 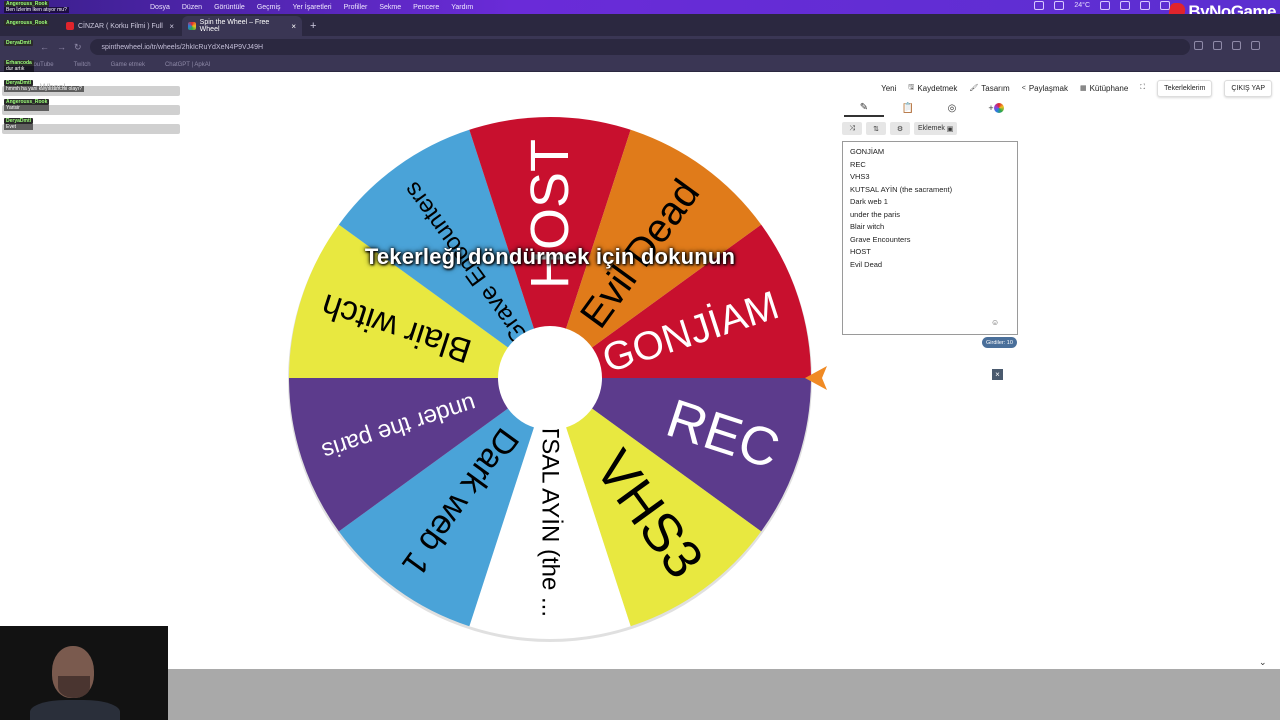 What do you see at coordinates (930, 227) in the screenshot?
I see `entry-line: Blair witch` at bounding box center [930, 227].